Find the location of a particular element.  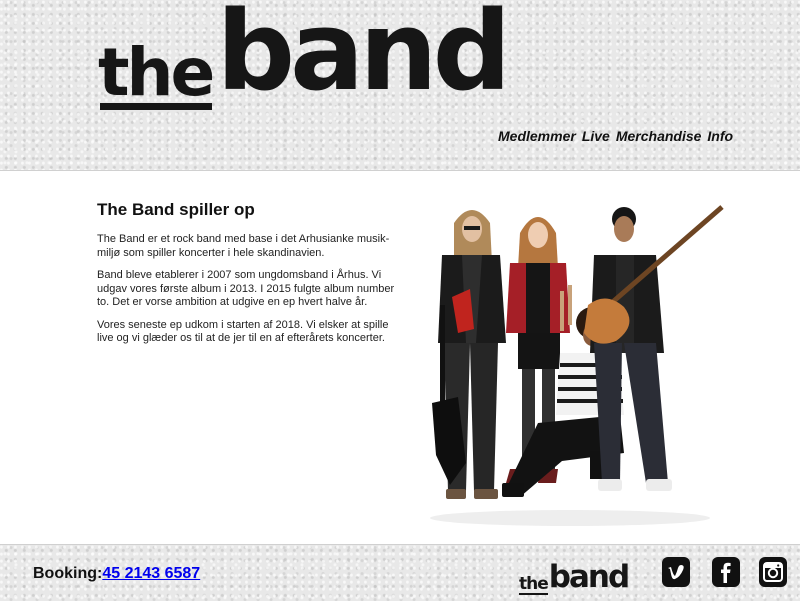

booking-info: Booking:45 2143 6587 is located at coordinates (116, 574).